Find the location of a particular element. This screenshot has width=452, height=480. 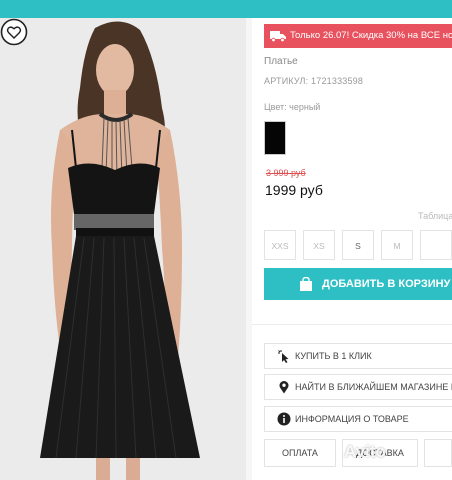

old-price: 3 999 руб is located at coordinates (286, 173).